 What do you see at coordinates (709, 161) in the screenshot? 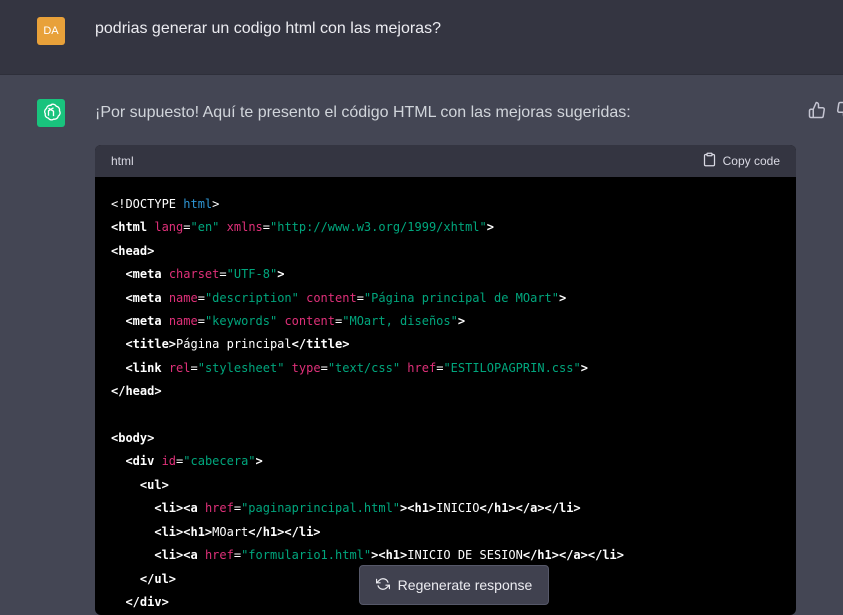
I see `clipboard-icon` at bounding box center [709, 161].